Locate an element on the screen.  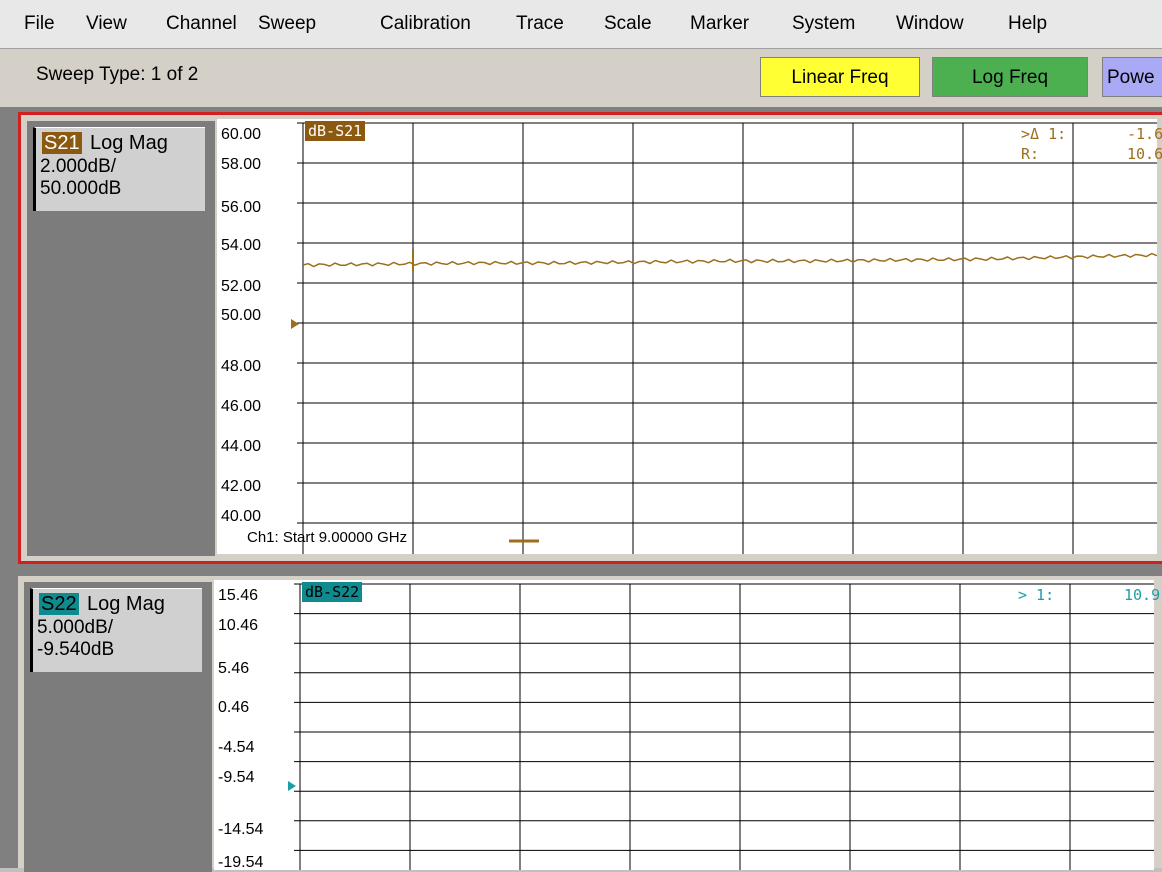
y-tick-label: -4.54 is located at coordinates (236, 747).